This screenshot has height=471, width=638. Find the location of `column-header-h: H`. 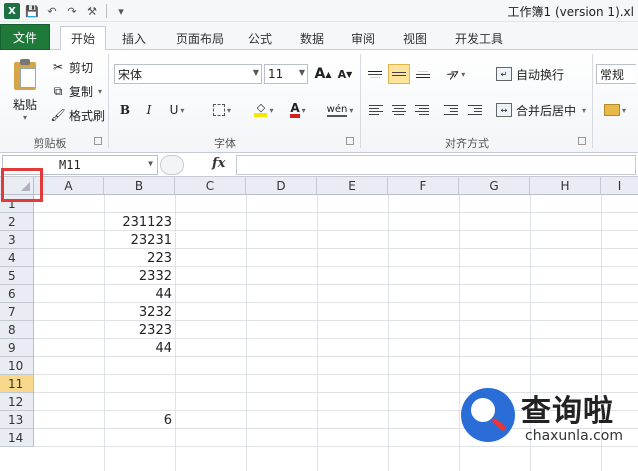

column-header-h: H is located at coordinates (565, 186).